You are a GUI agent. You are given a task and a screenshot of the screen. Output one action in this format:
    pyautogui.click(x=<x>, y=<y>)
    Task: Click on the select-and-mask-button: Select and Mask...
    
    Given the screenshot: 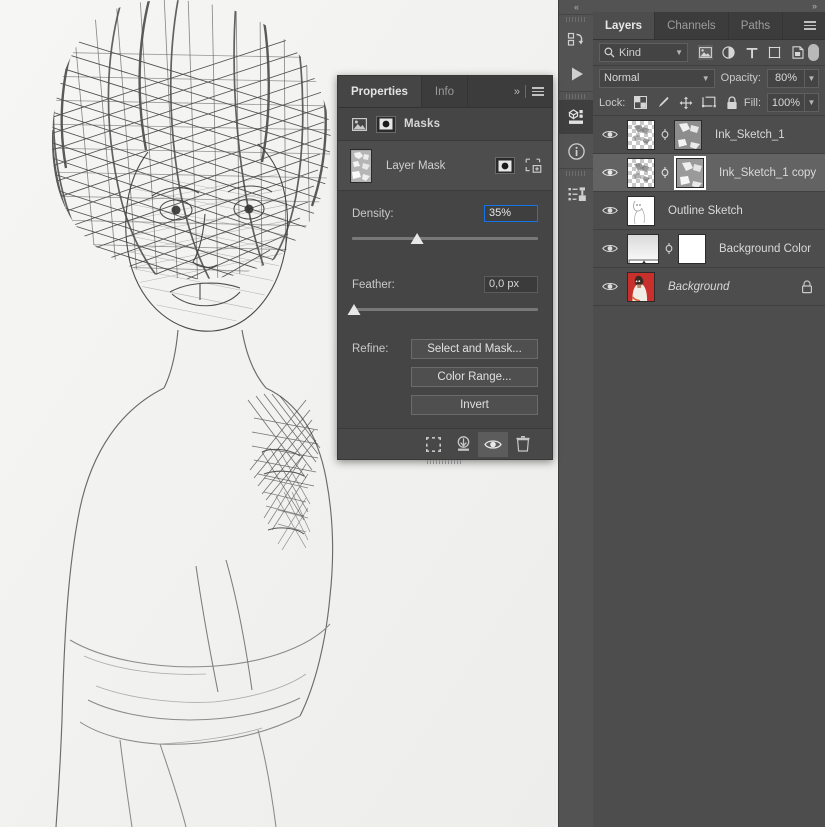 What is the action you would take?
    pyautogui.click(x=474, y=349)
    